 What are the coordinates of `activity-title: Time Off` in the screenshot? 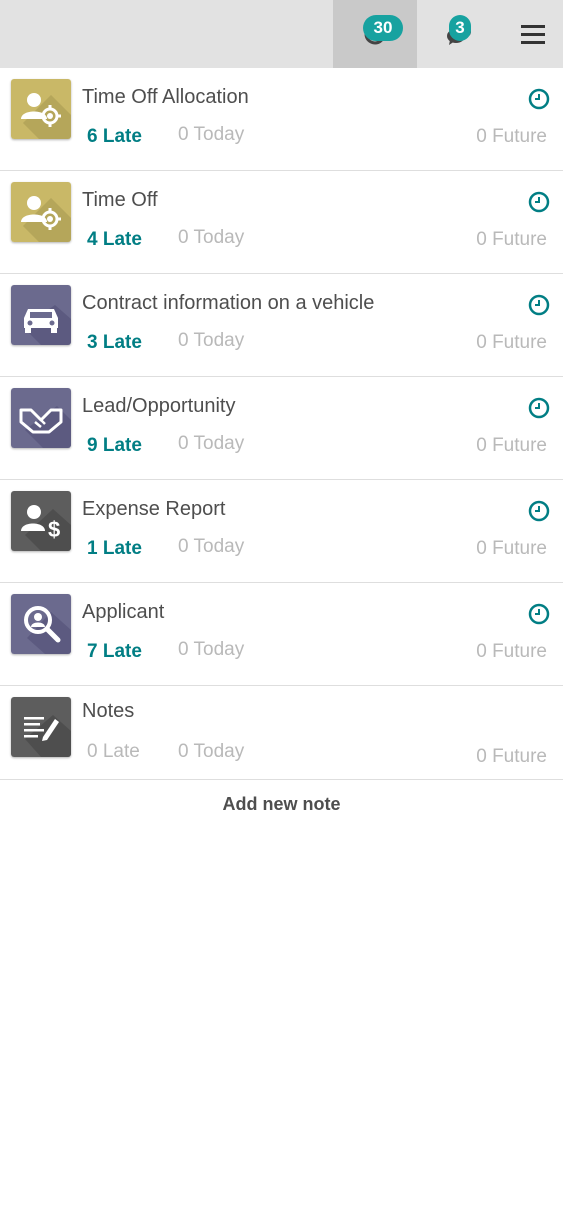 It's located at (120, 200).